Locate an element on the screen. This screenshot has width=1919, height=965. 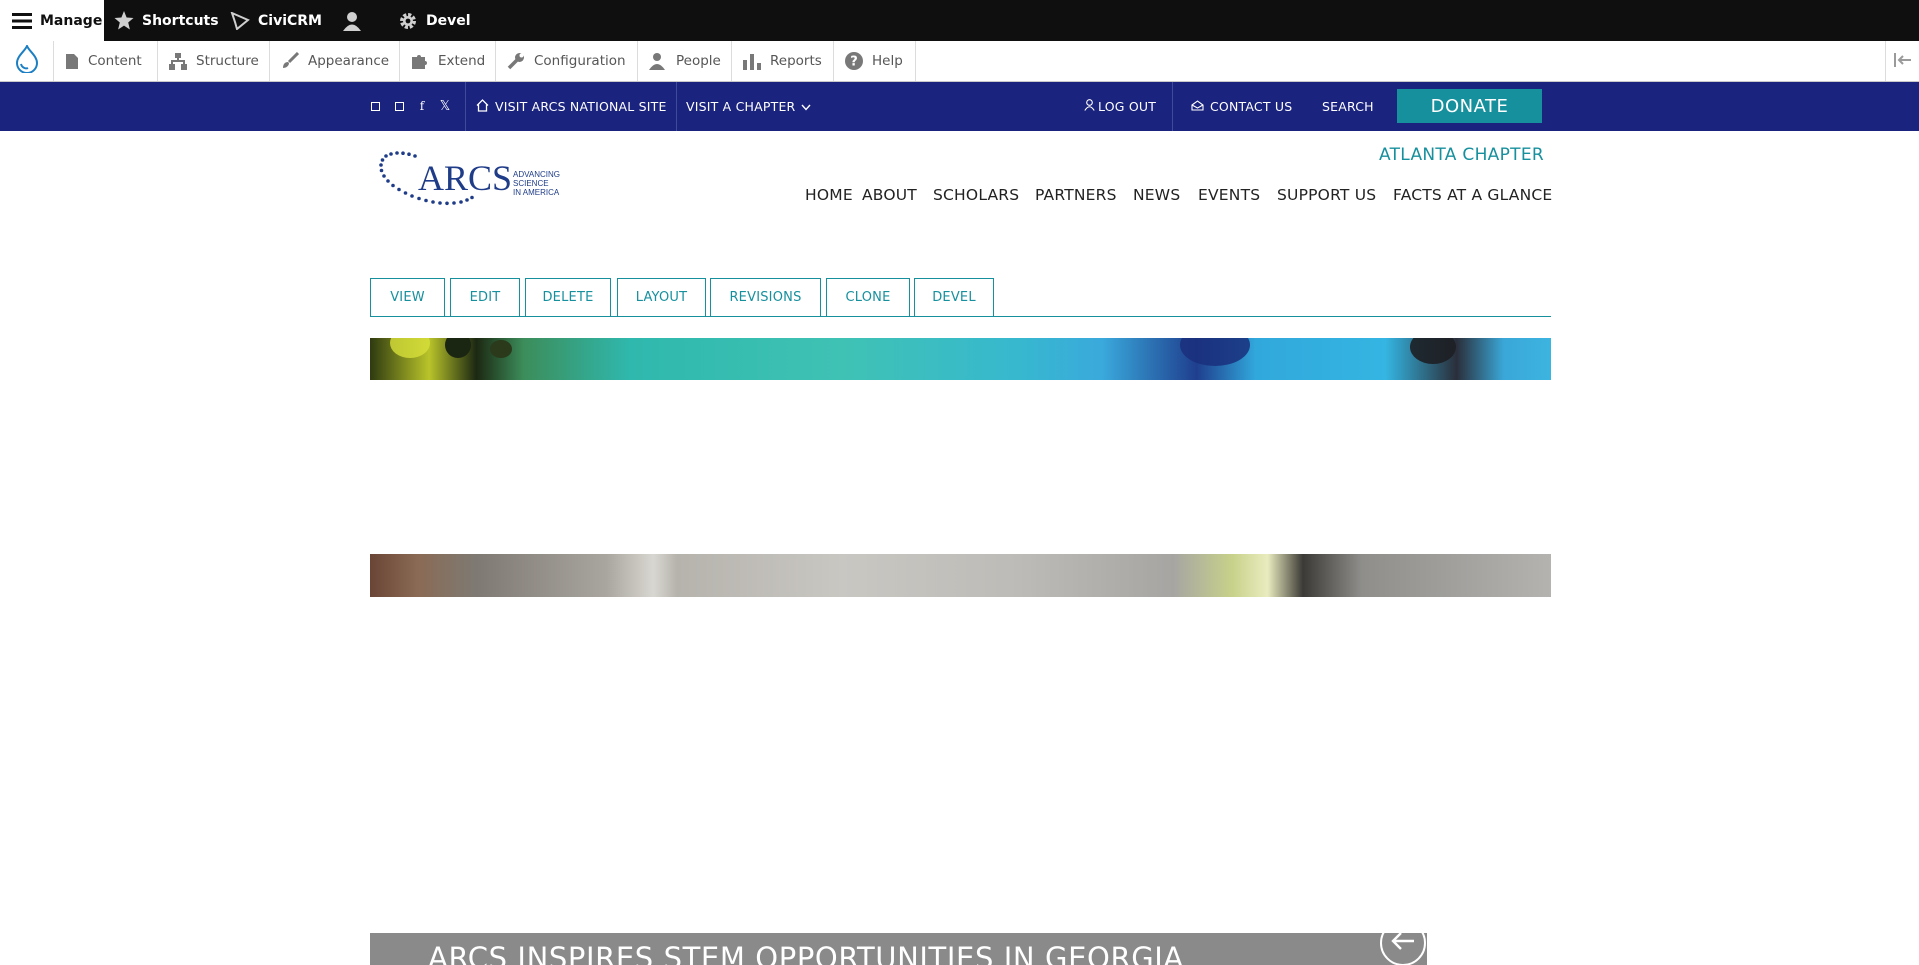
tab-delete-label: DELETE is located at coordinates (568, 297).